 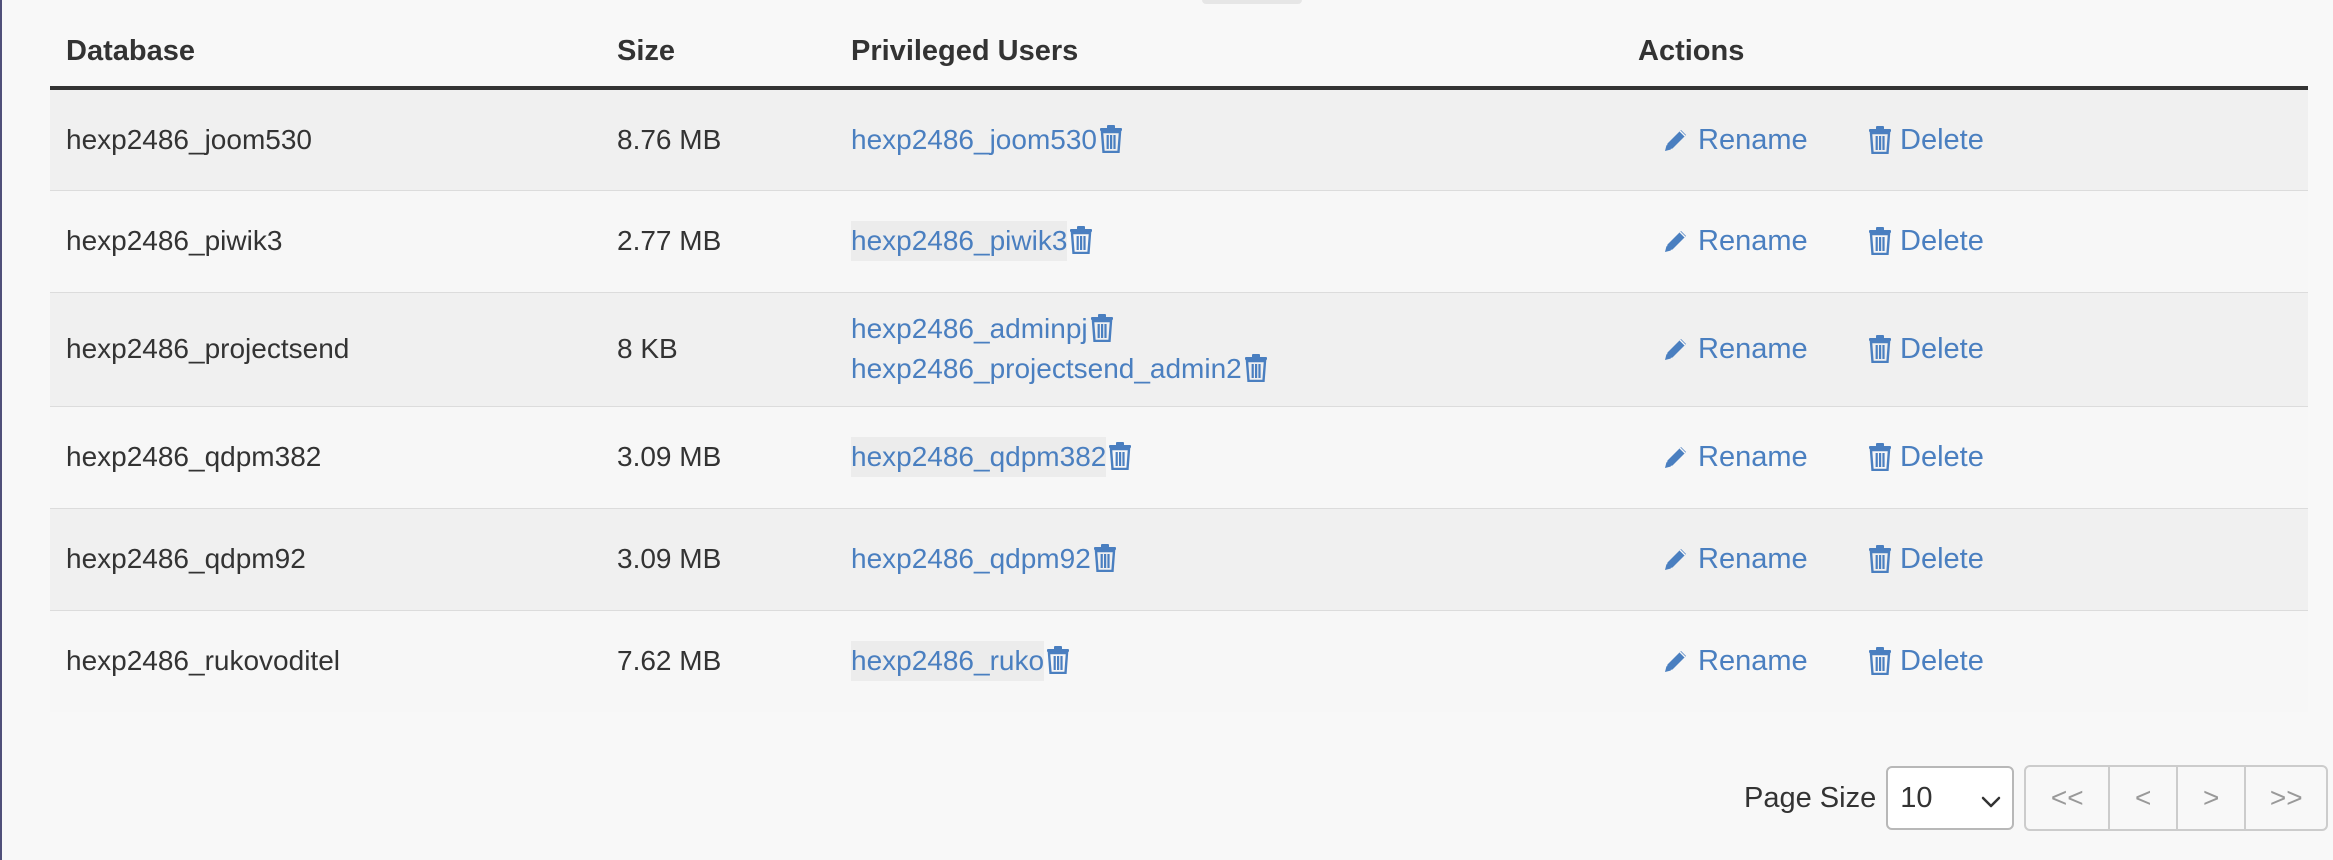 I want to click on privileged-user-link: hexp2486_projectsend_admin2, so click(x=1046, y=369).